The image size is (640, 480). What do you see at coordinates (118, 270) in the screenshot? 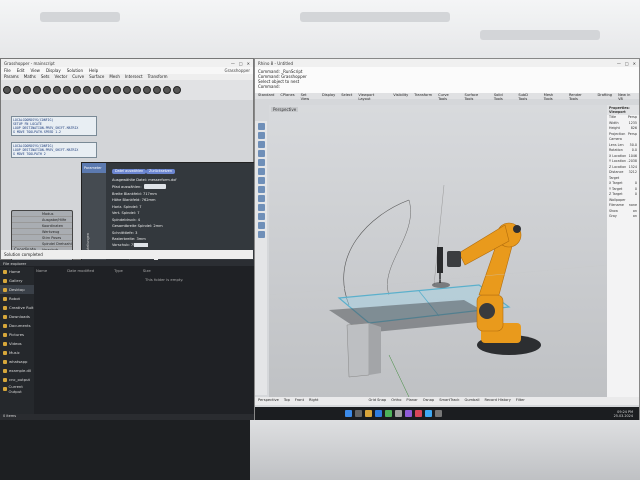
I see `column-type: Type` at bounding box center [118, 270].